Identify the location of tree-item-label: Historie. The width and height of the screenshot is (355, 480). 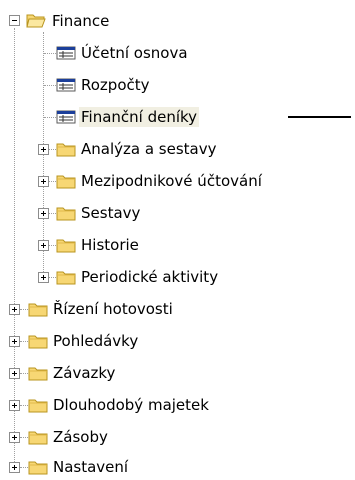
(110, 245).